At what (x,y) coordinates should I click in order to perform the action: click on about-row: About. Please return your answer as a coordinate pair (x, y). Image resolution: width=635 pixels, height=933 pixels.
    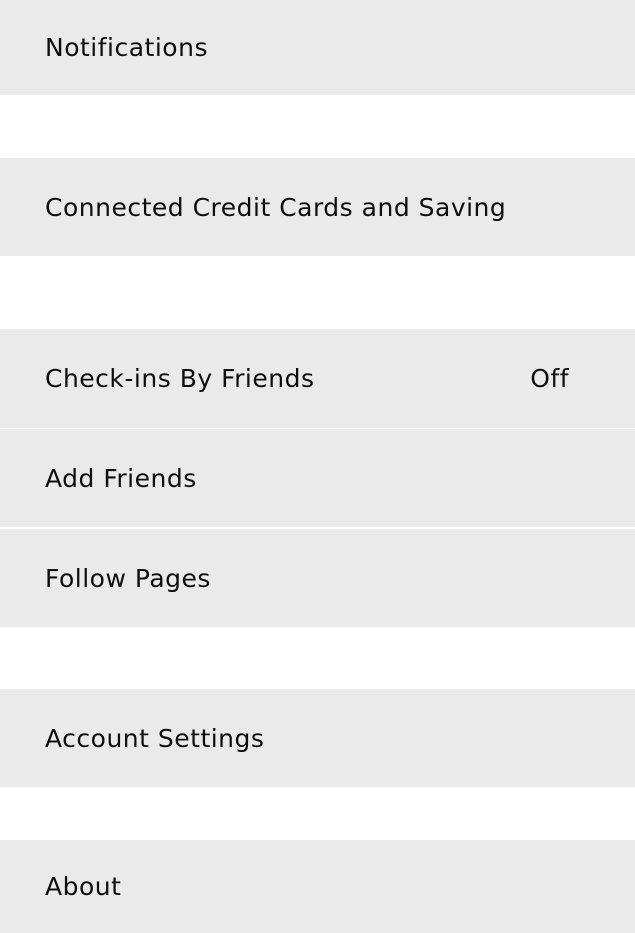
    Looking at the image, I should click on (317, 886).